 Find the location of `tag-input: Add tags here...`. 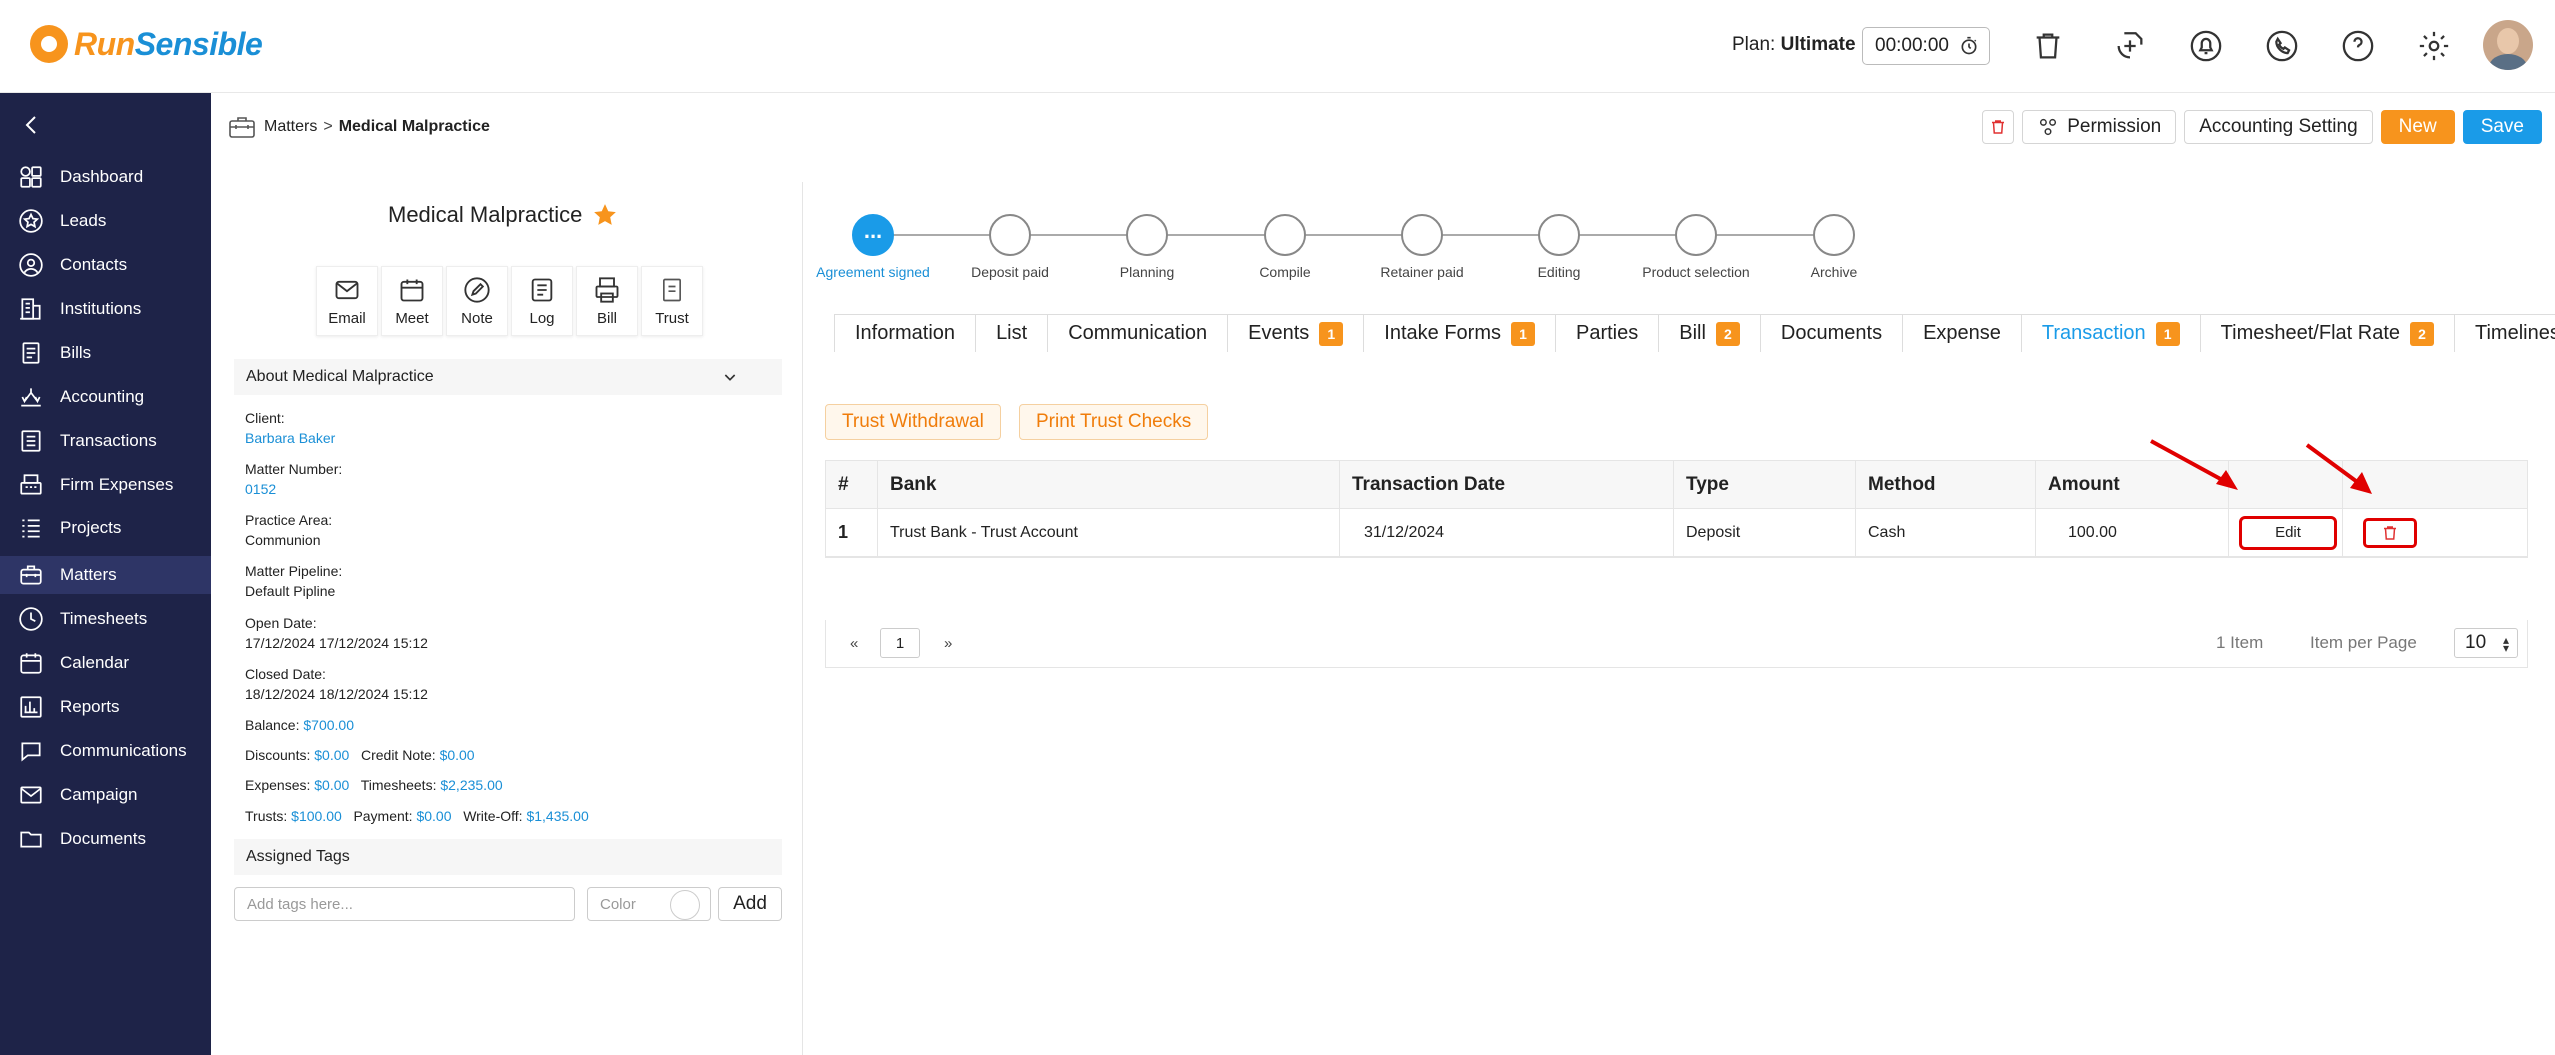

tag-input: Add tags here... is located at coordinates (404, 904).